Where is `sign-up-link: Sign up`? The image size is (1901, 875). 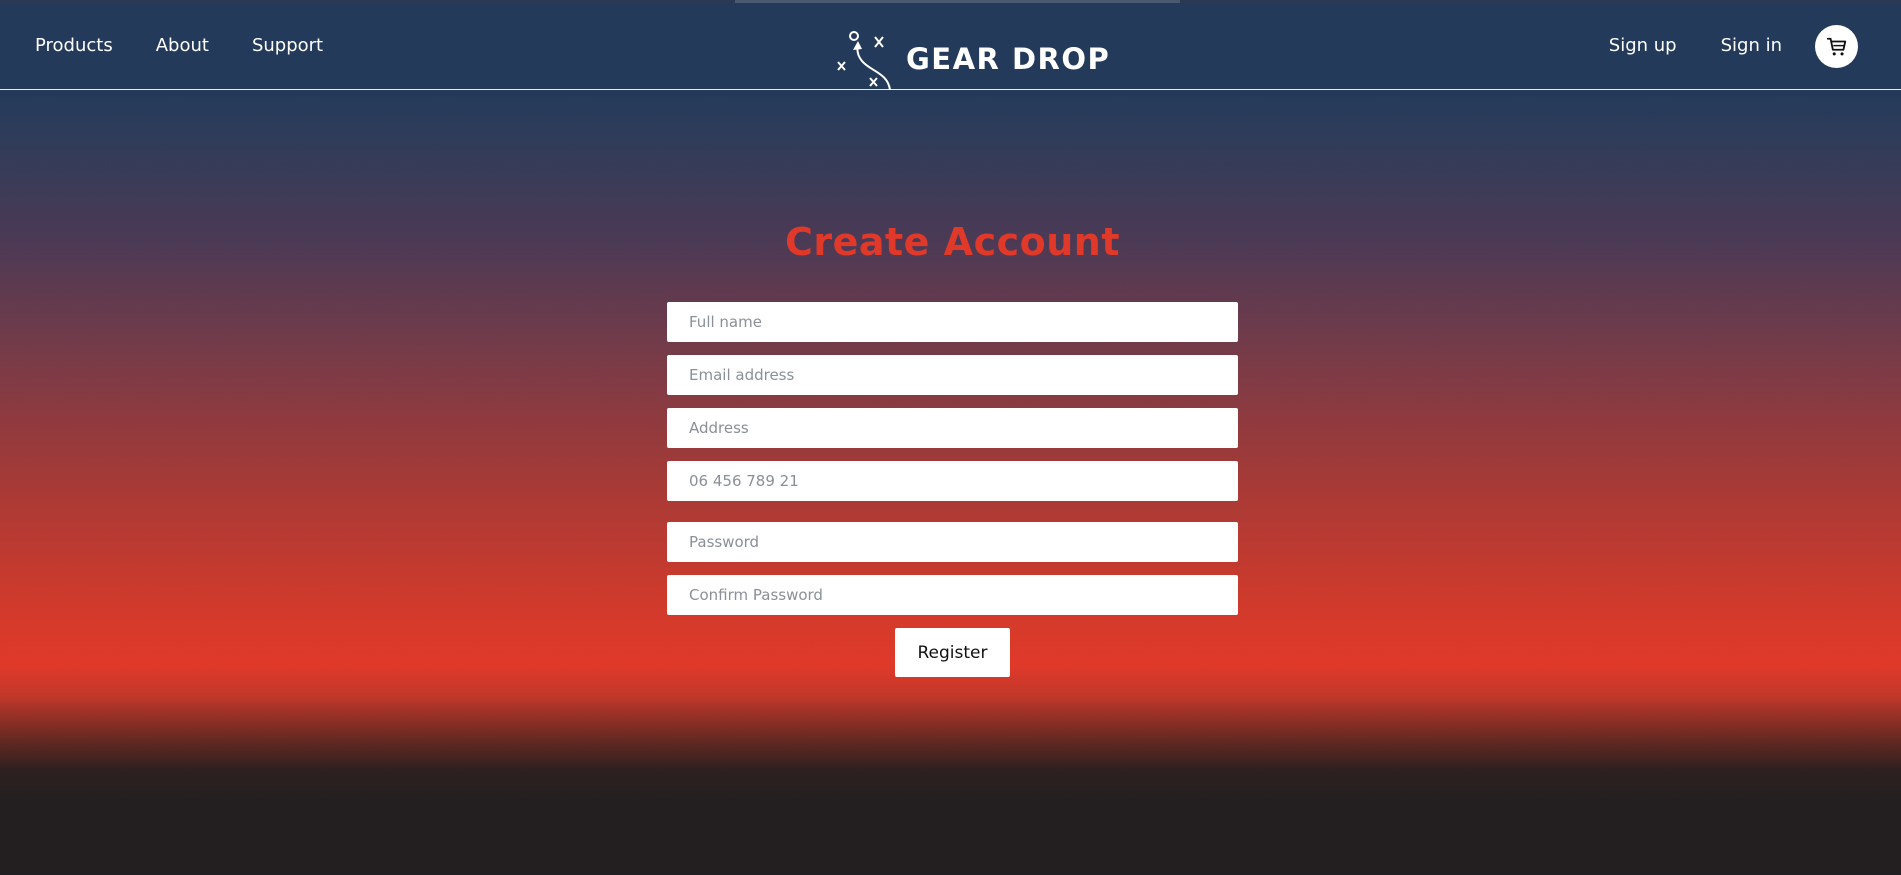 sign-up-link: Sign up is located at coordinates (1643, 46).